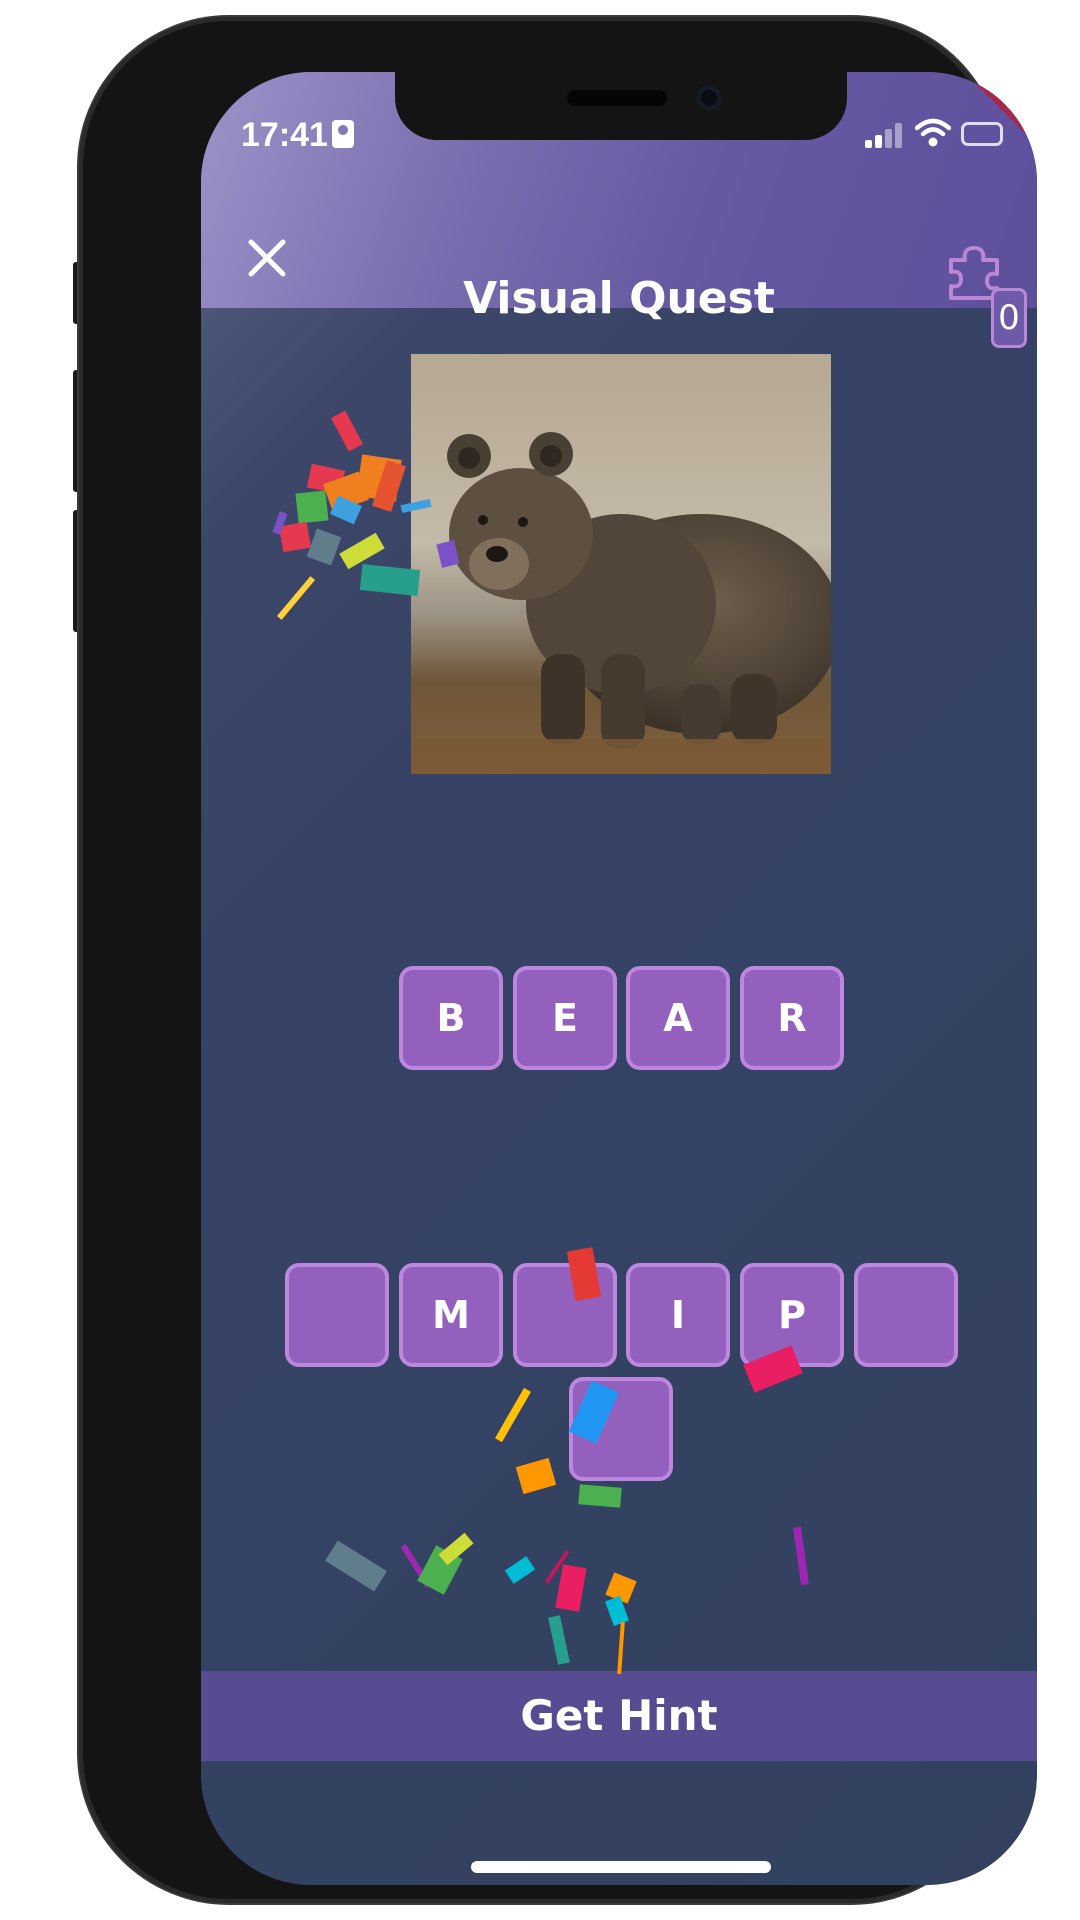 This screenshot has width=1080, height=1920. What do you see at coordinates (974, 273) in the screenshot?
I see `puzzle-piece-icon` at bounding box center [974, 273].